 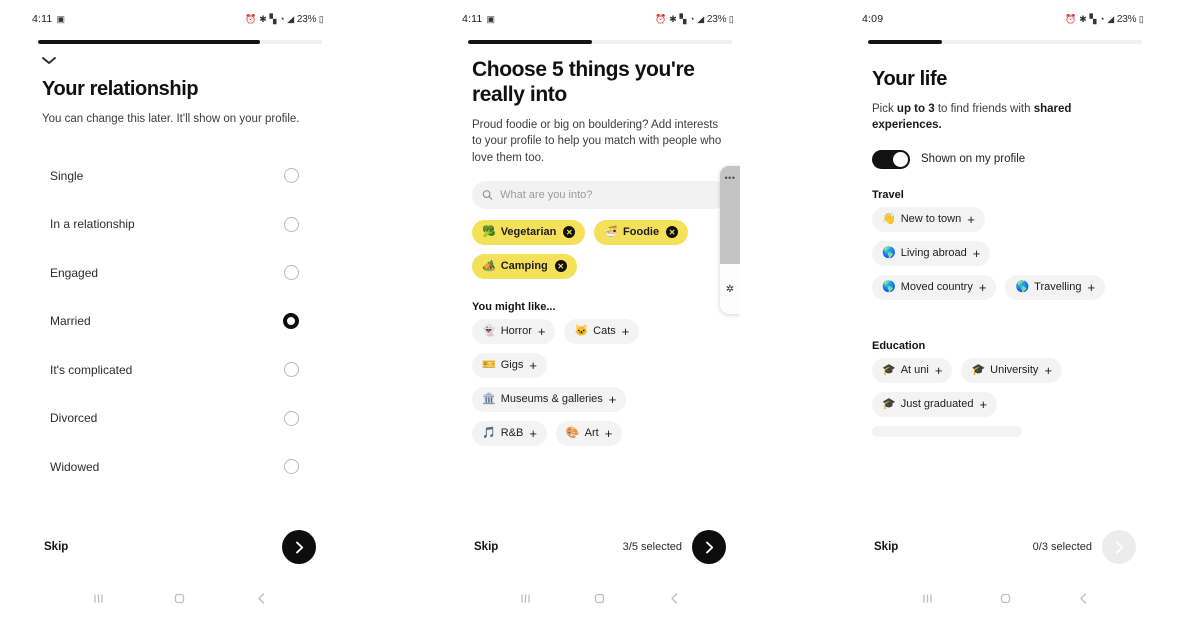 What do you see at coordinates (888, 194) in the screenshot?
I see `life-section-heading: Travel` at bounding box center [888, 194].